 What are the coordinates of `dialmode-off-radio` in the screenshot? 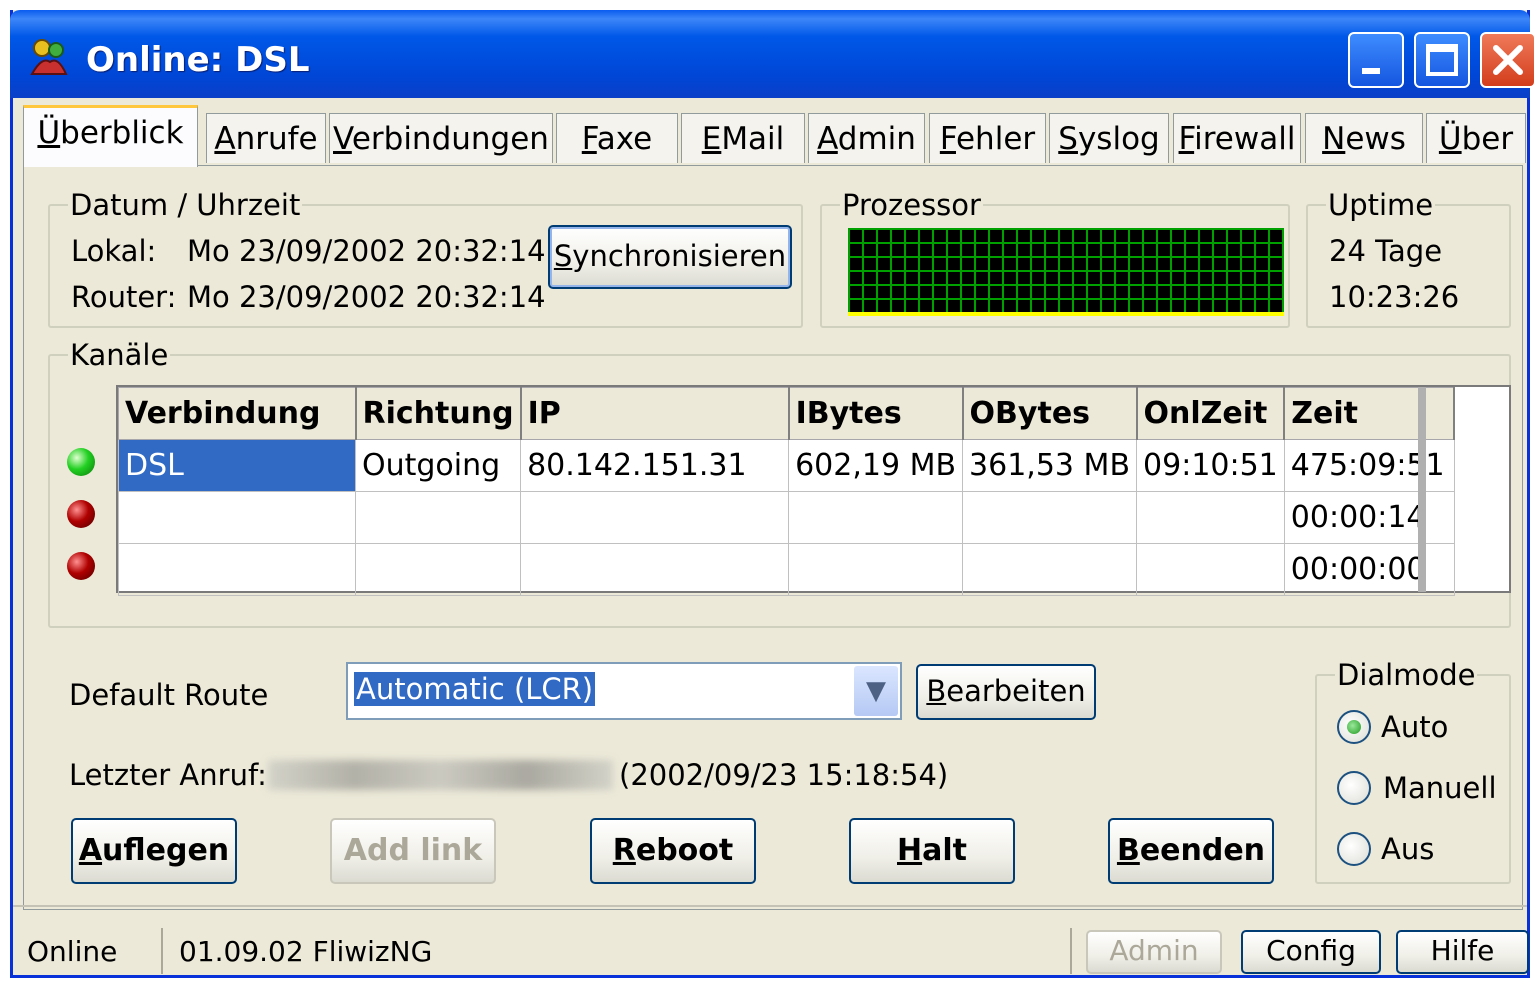 It's located at (1354, 849).